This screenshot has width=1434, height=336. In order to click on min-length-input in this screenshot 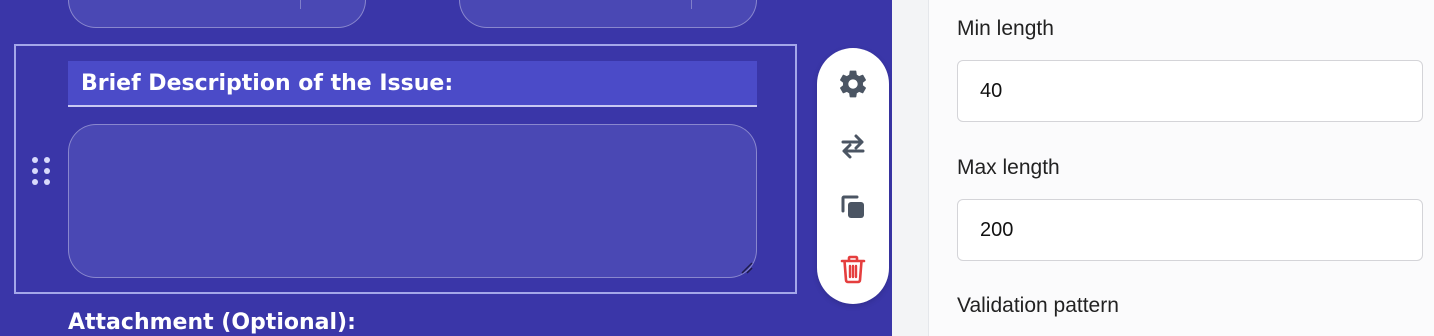, I will do `click(1190, 91)`.